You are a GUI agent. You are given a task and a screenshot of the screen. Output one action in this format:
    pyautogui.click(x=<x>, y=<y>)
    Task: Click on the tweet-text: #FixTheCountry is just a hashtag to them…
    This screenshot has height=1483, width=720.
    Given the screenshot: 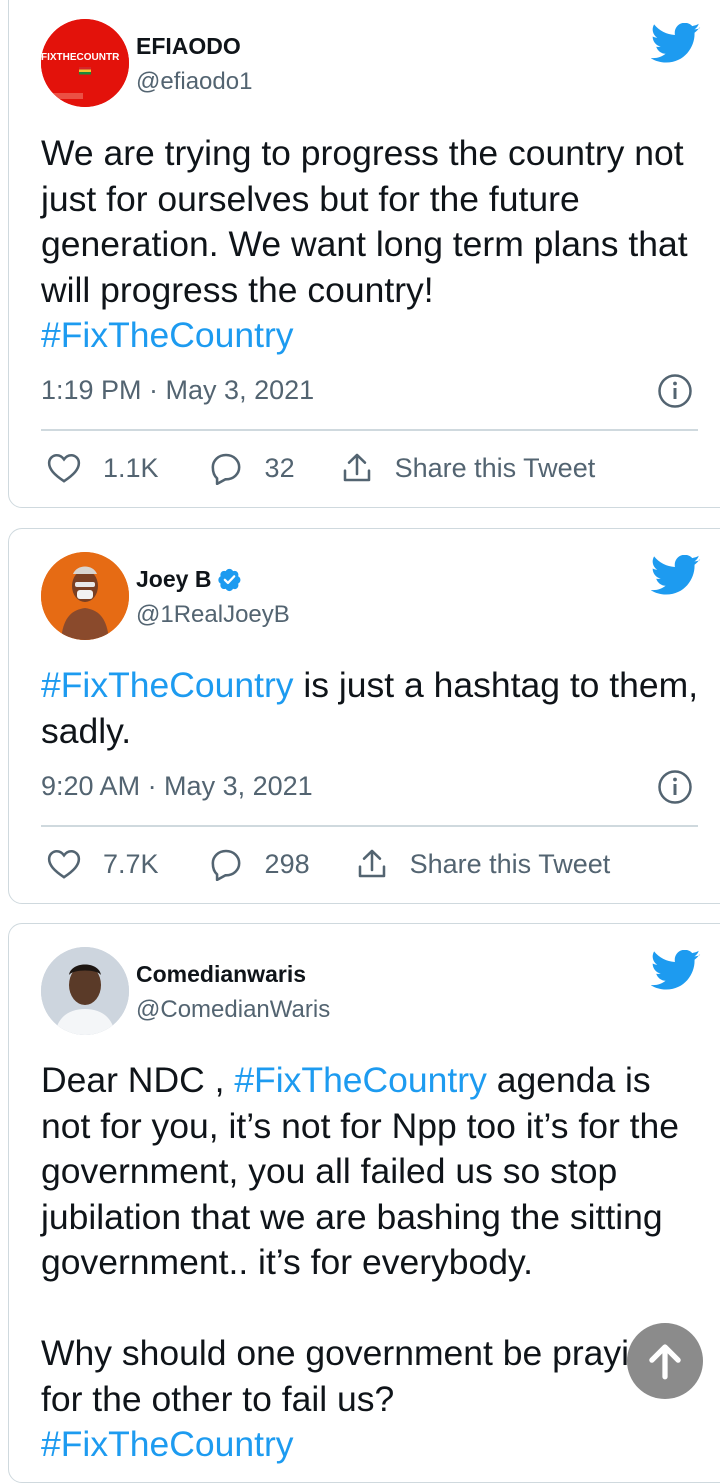 What is the action you would take?
    pyautogui.click(x=373, y=708)
    